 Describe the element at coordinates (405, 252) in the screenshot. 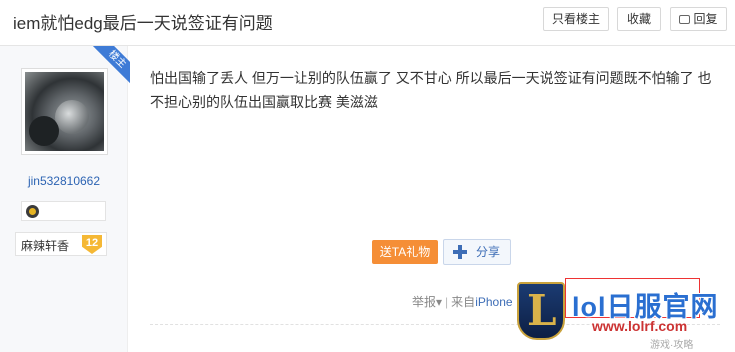

I see `send-gift-button: 送TA礼物` at that location.